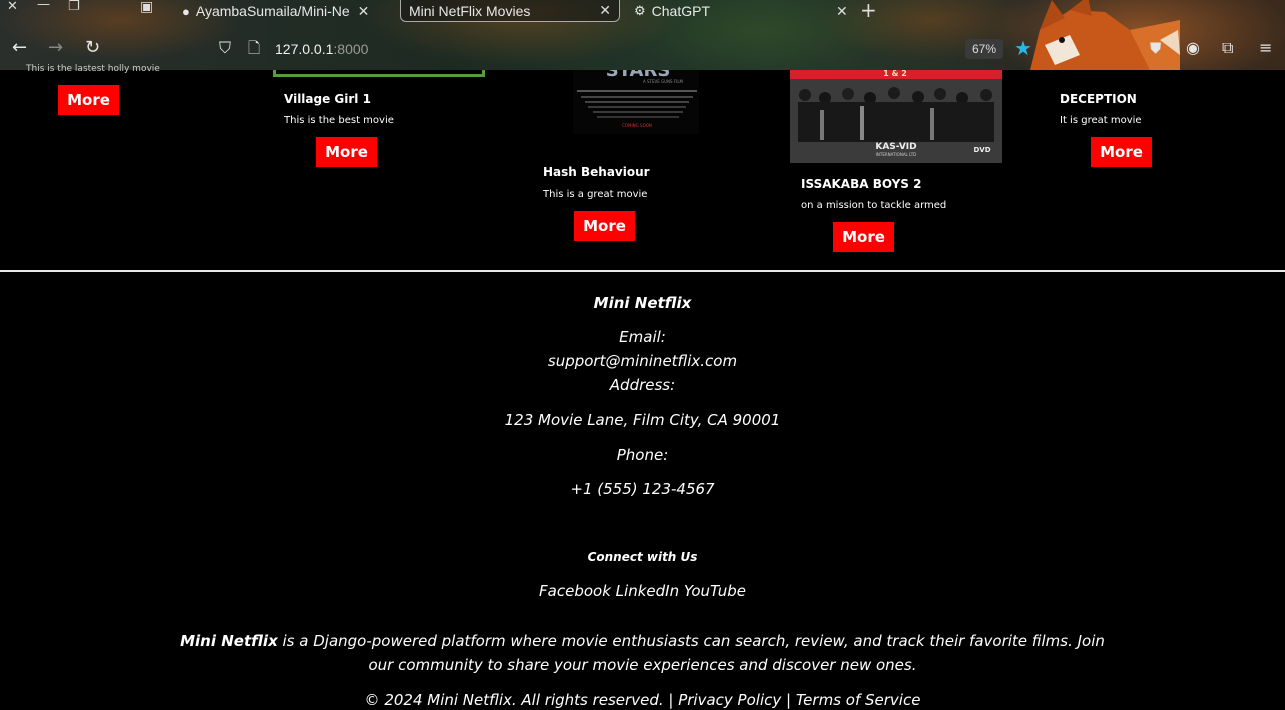 The height and width of the screenshot is (710, 1285). Describe the element at coordinates (858, 700) in the screenshot. I see `terms-of-service-link: Terms of Service` at that location.